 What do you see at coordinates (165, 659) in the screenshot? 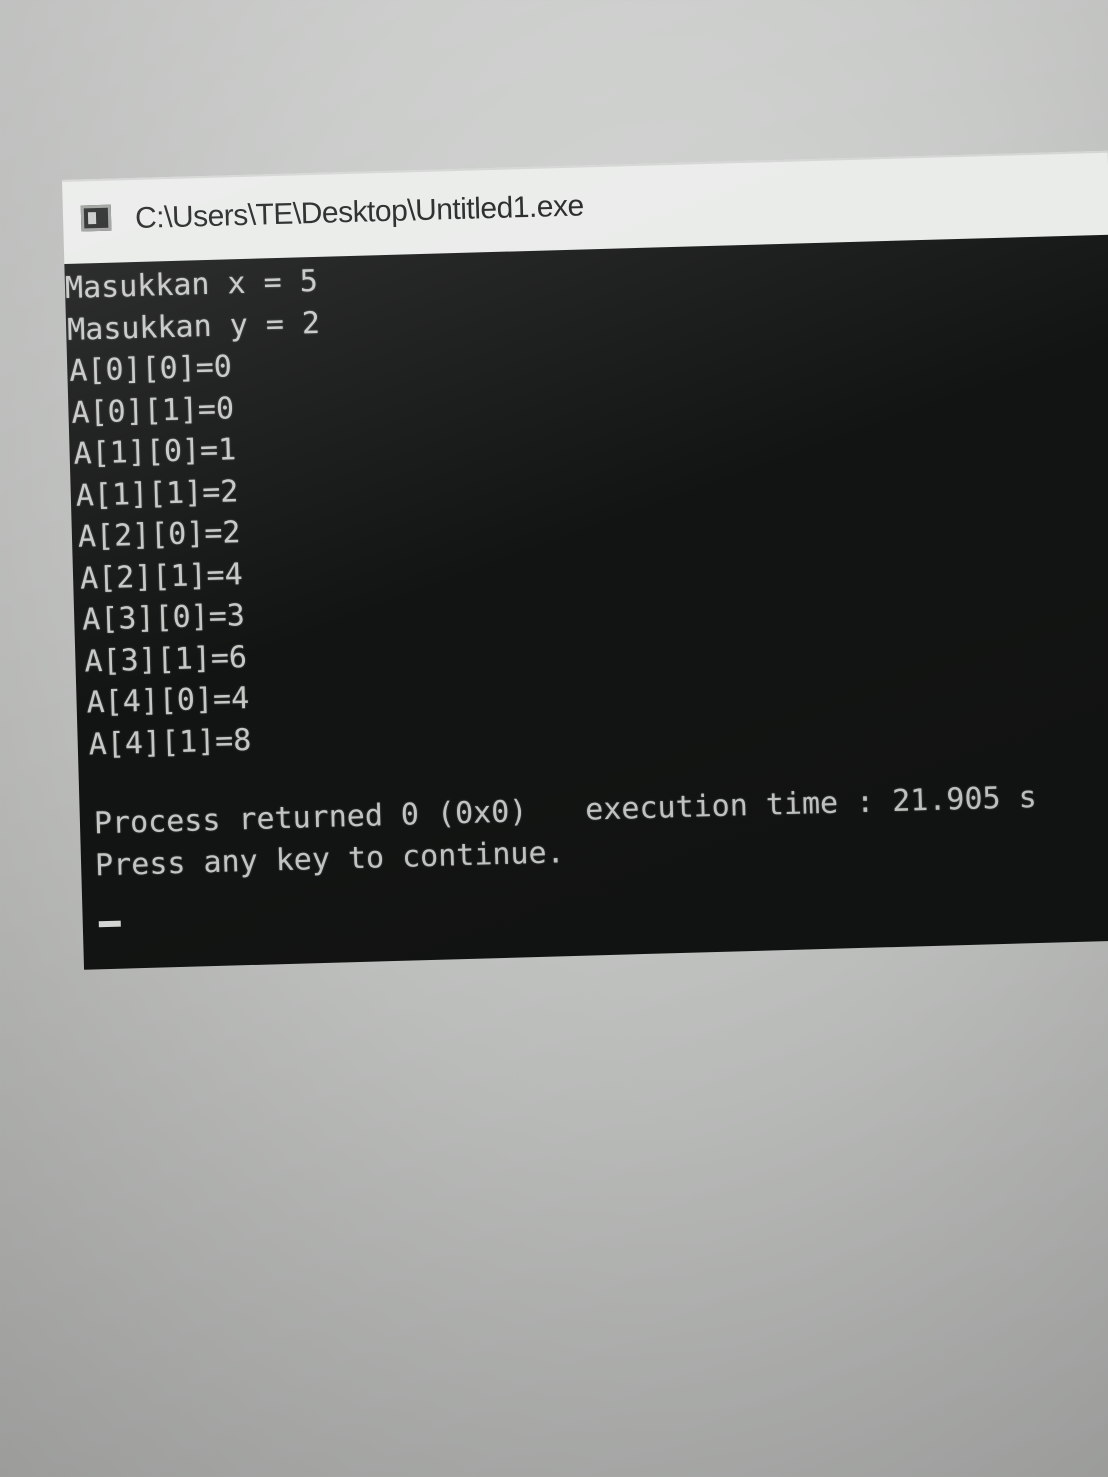
I see `output-line: A[3][1]=6` at bounding box center [165, 659].